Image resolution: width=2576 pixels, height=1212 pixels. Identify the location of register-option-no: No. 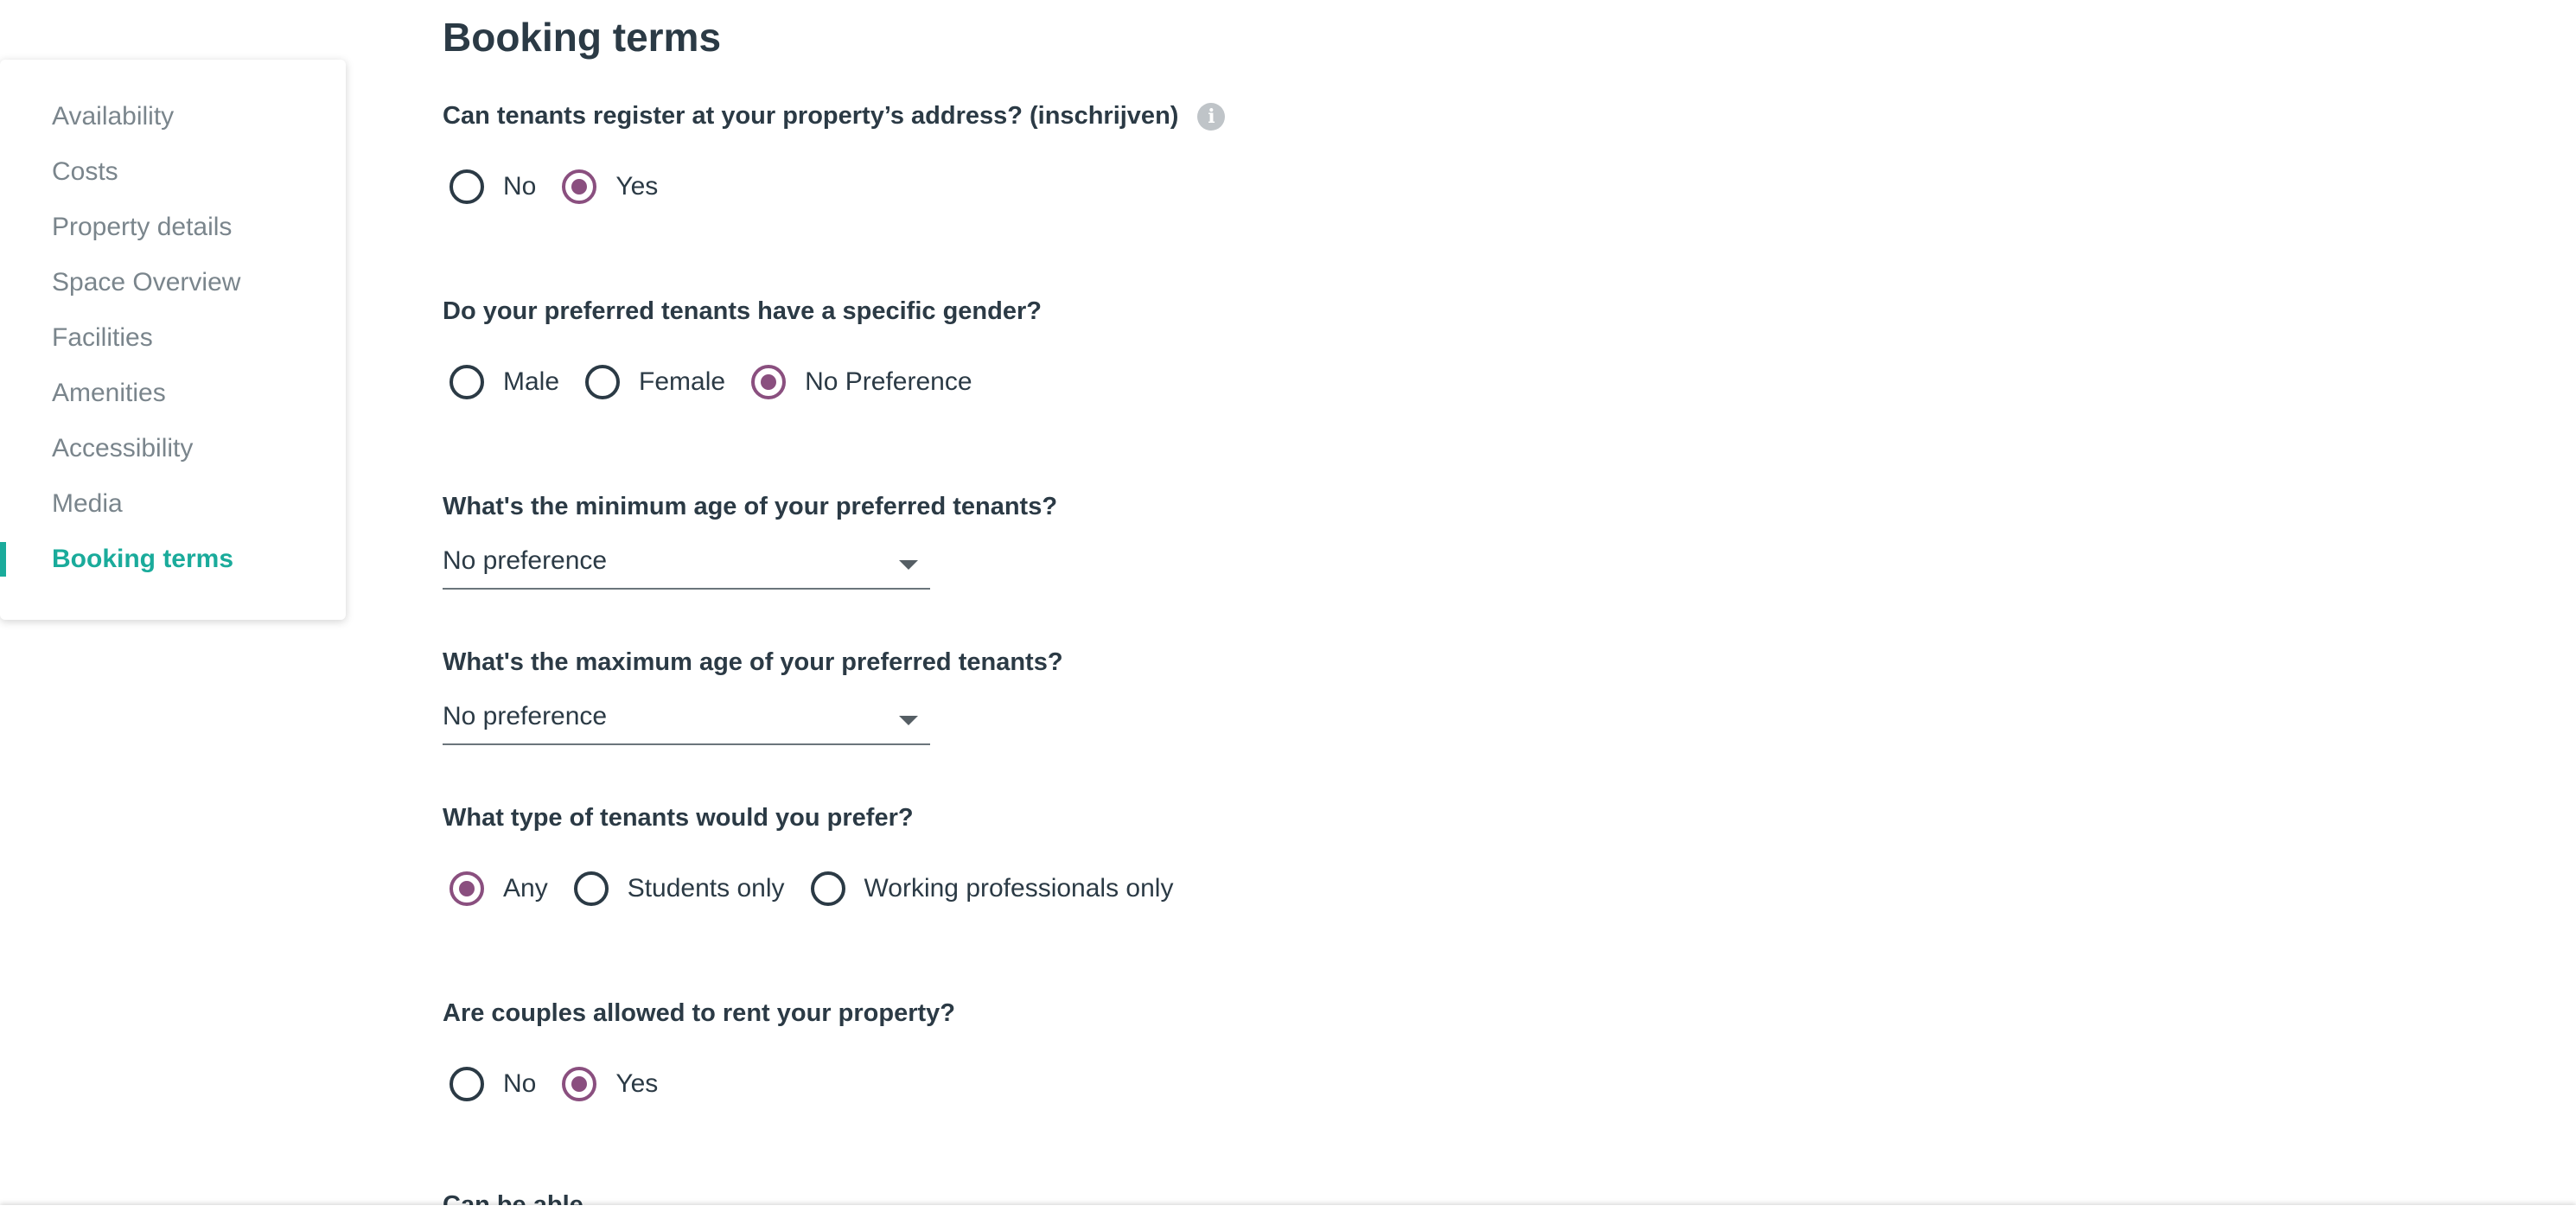
(493, 187).